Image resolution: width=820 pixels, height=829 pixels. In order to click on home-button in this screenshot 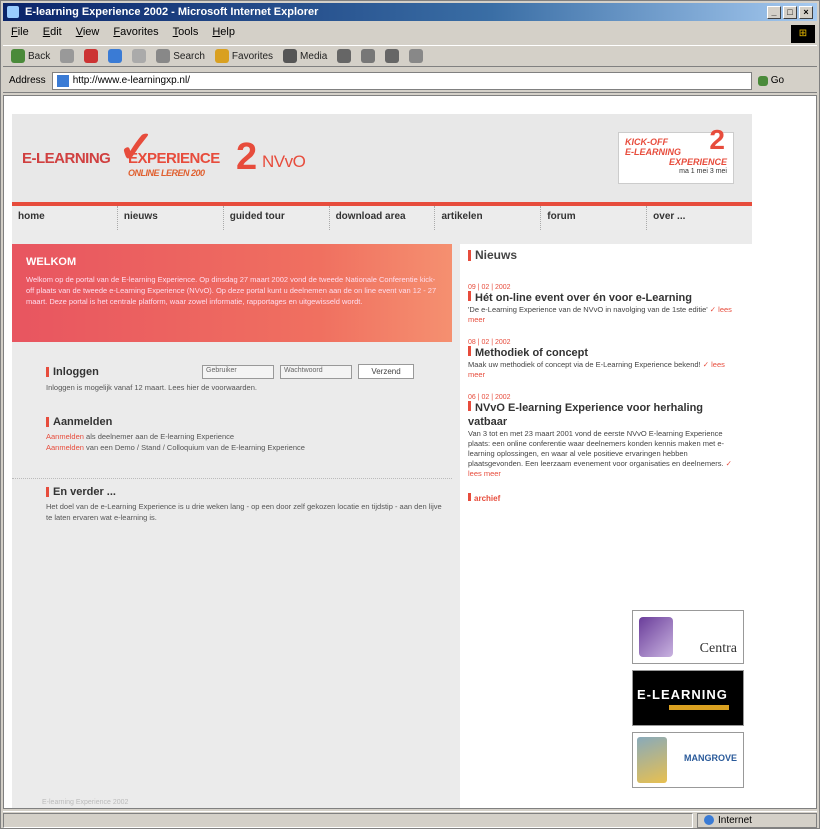, I will do `click(139, 56)`.